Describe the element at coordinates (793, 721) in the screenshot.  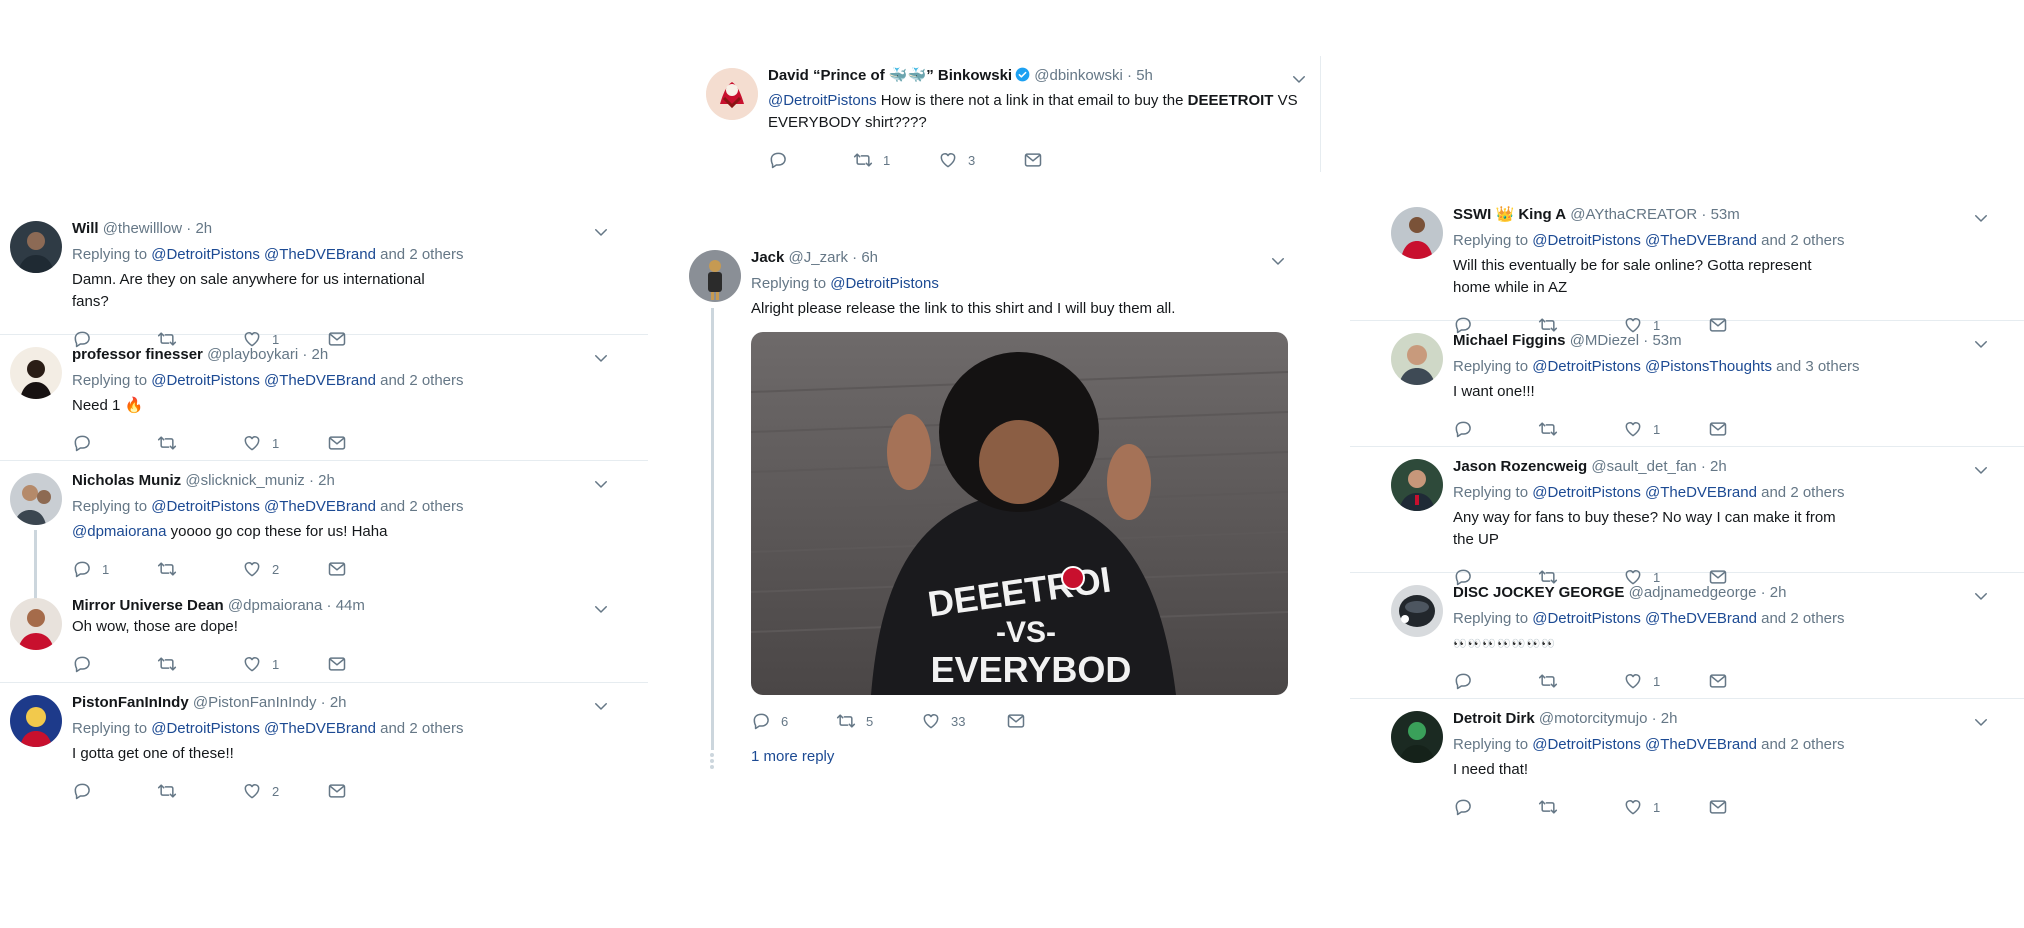
I see `reply-button: 6` at that location.